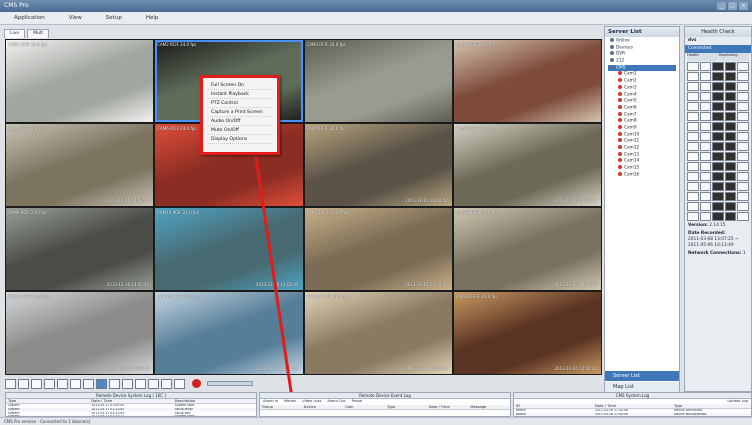 Image resolution: width=752 pixels, height=425 pixels. I want to click on layout-36-button, so click(140, 383).